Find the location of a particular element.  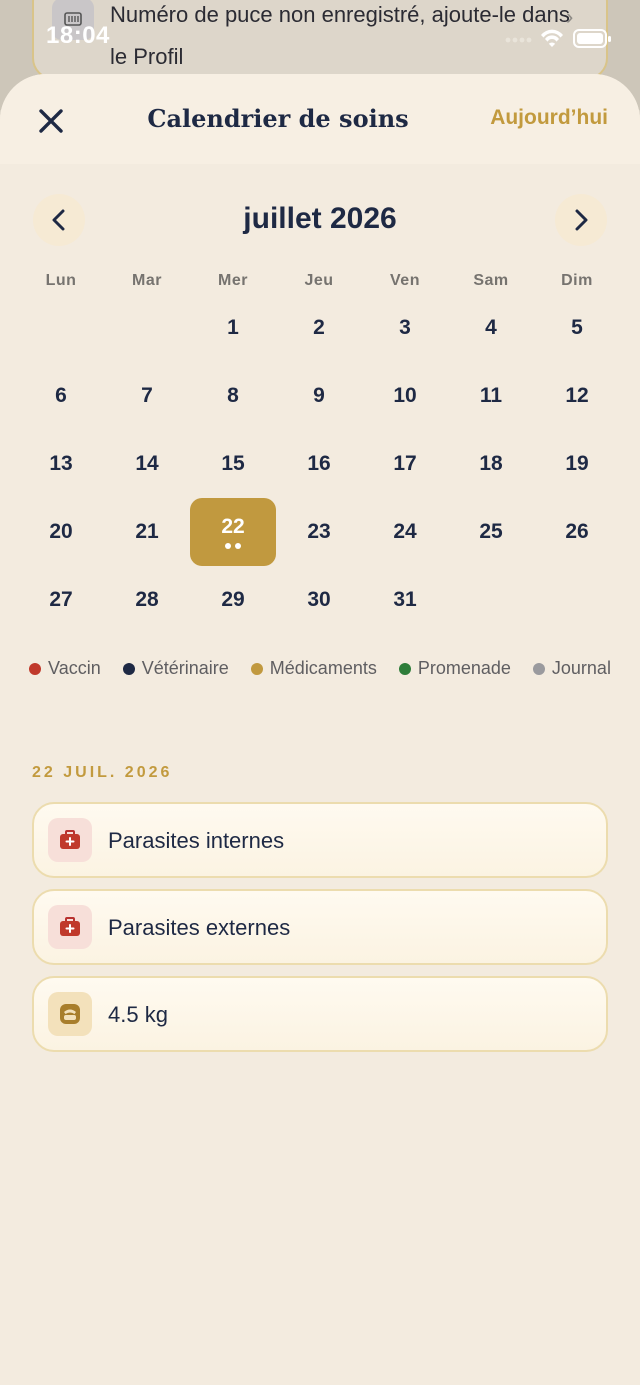

day-cell: 6 is located at coordinates (61, 396).